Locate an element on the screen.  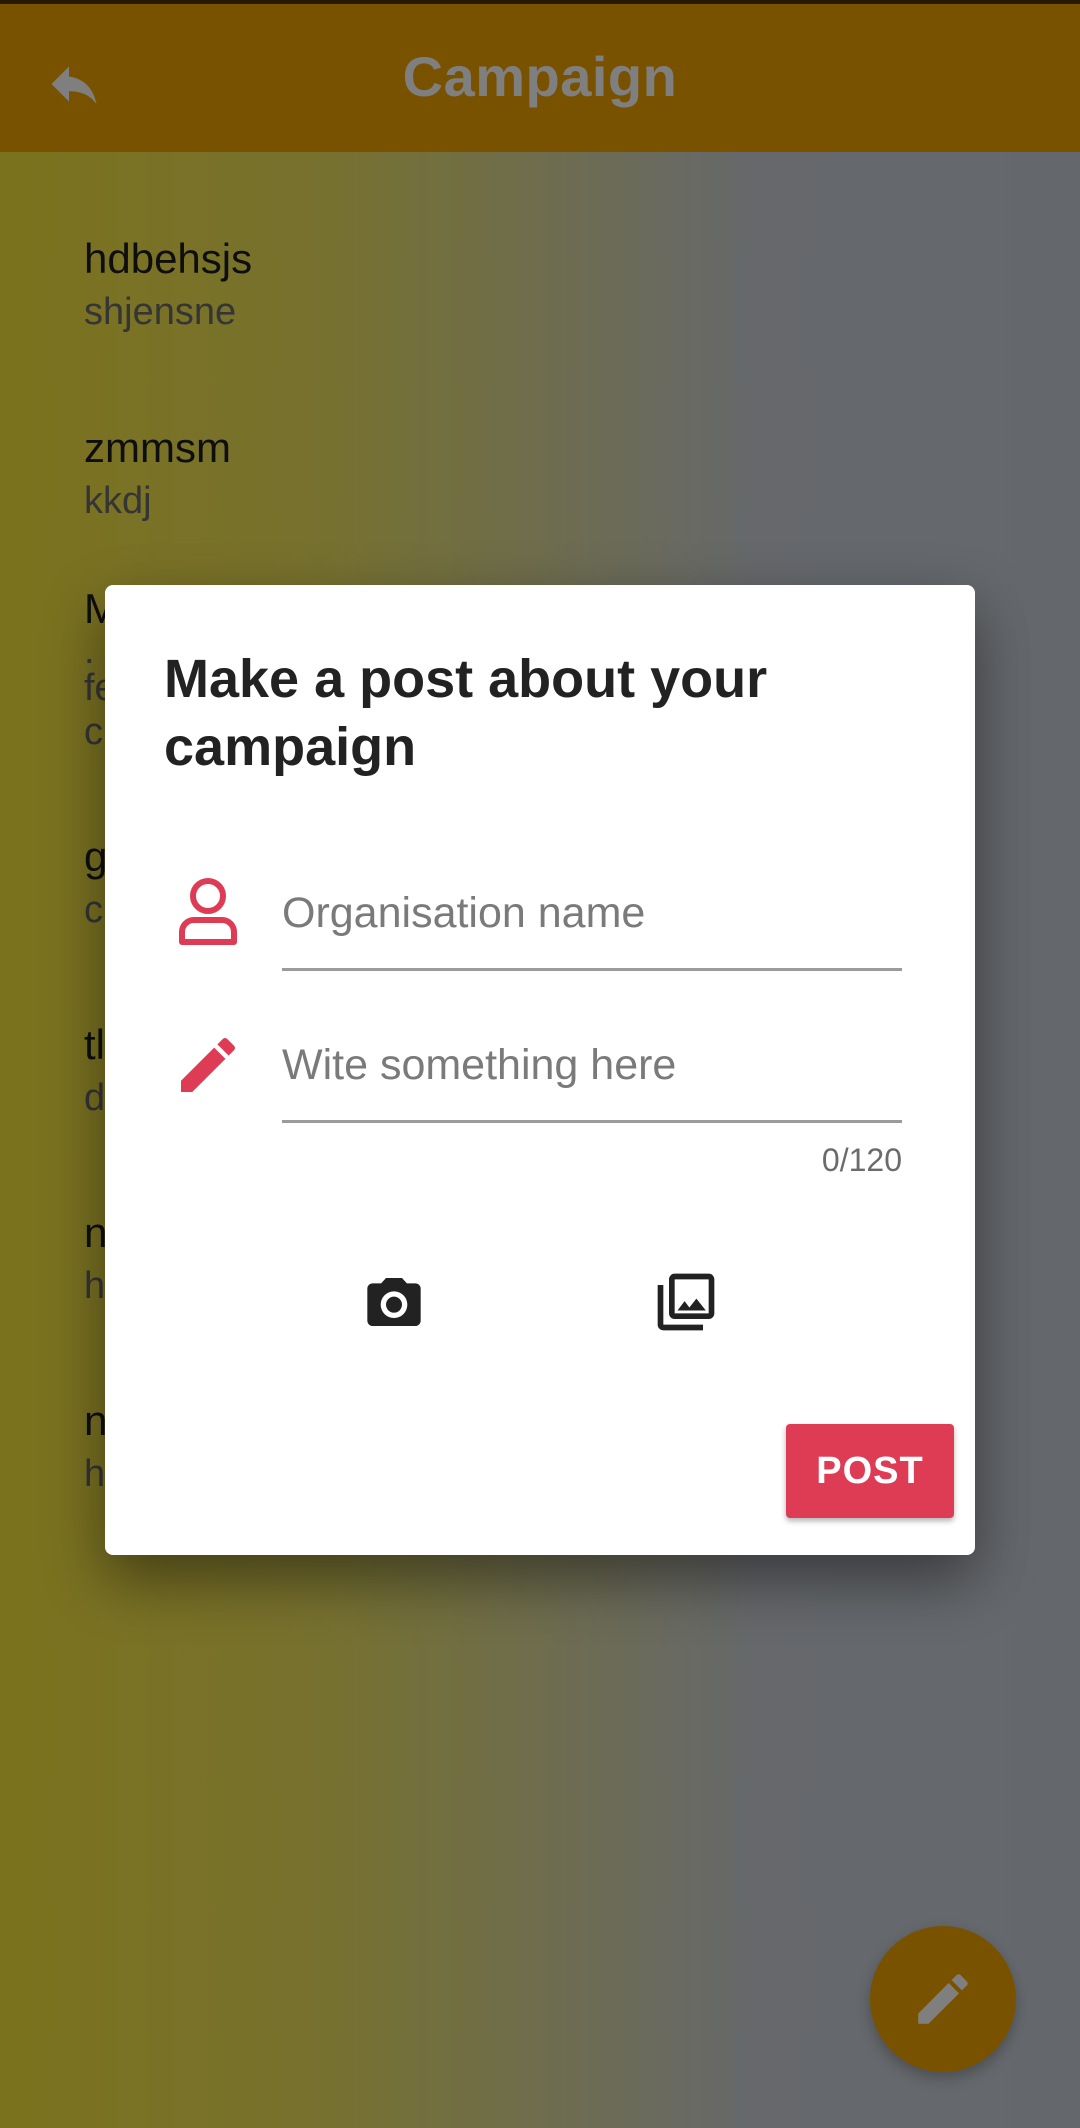
character-counter: 0/120 is located at coordinates (861, 1160).